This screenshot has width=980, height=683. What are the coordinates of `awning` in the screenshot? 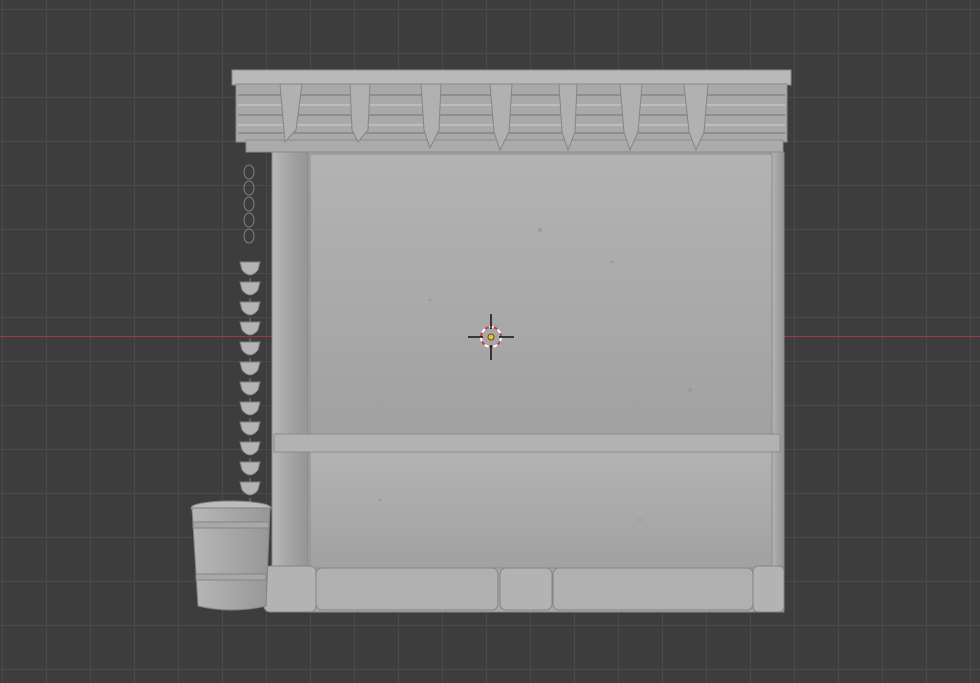 It's located at (511, 111).